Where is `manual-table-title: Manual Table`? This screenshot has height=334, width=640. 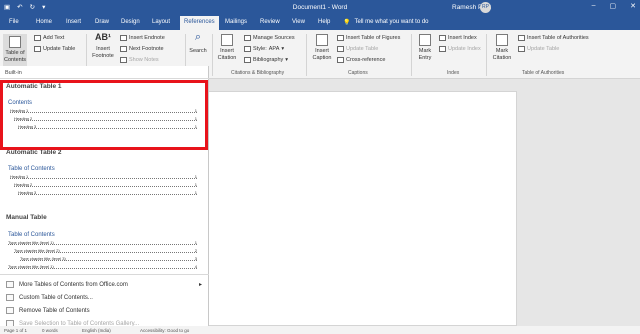 manual-table-title: Manual Table is located at coordinates (26, 217).